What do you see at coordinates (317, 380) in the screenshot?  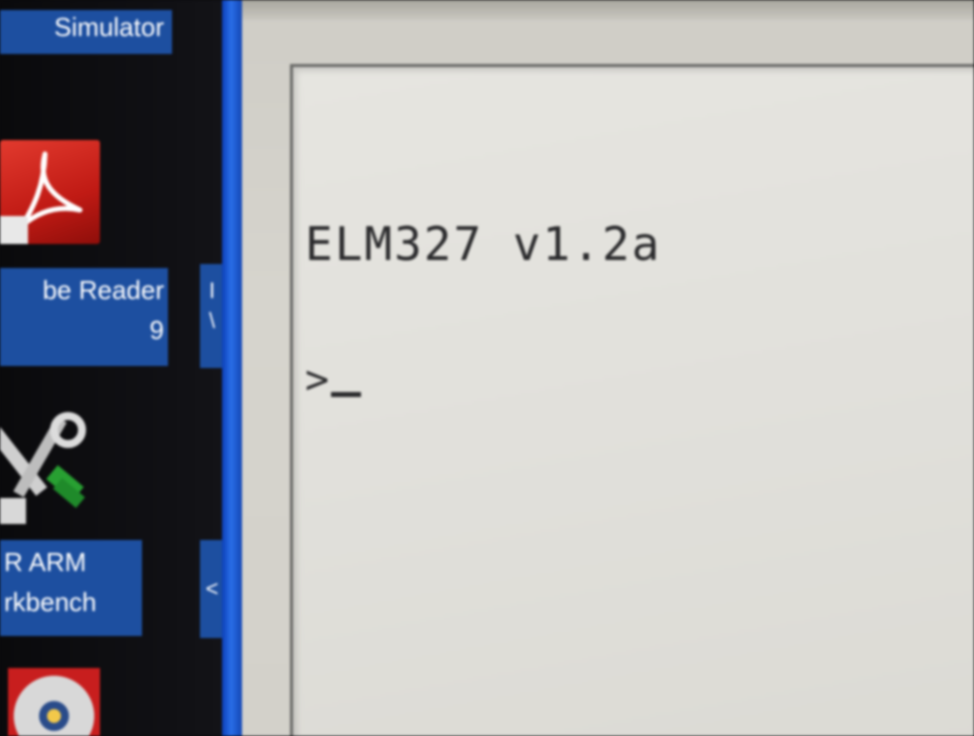 I see `prompt-symbol: >` at bounding box center [317, 380].